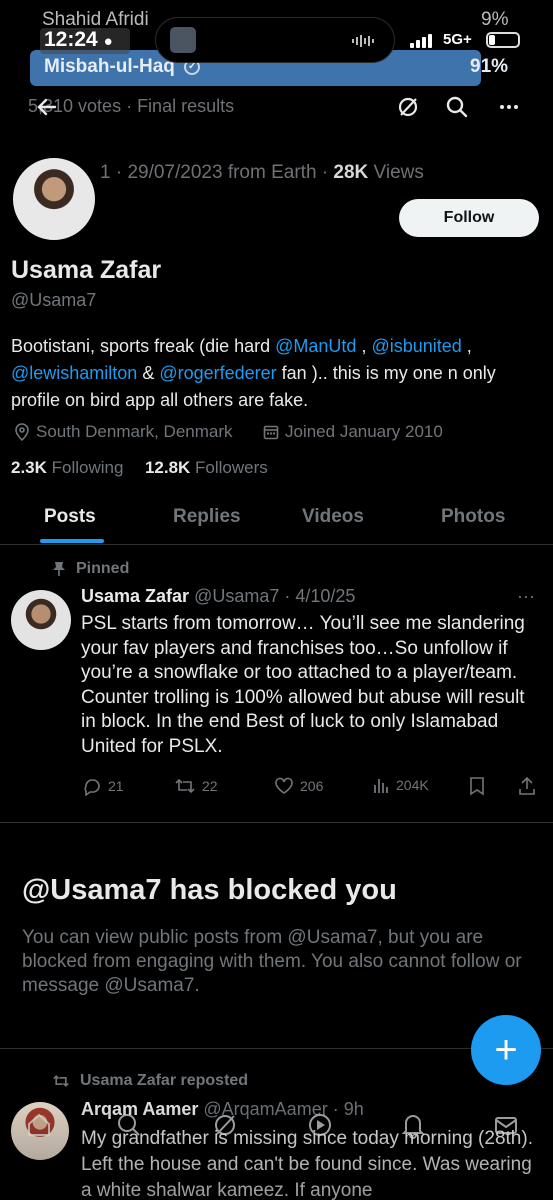 The height and width of the screenshot is (1200, 553). I want to click on share-button, so click(527, 786).